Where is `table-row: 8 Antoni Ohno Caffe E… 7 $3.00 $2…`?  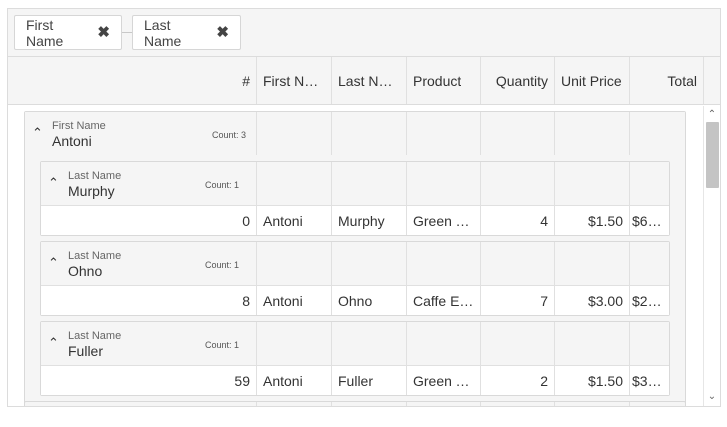 table-row: 8 Antoni Ohno Caffe E… 7 $3.00 $2… is located at coordinates (355, 300).